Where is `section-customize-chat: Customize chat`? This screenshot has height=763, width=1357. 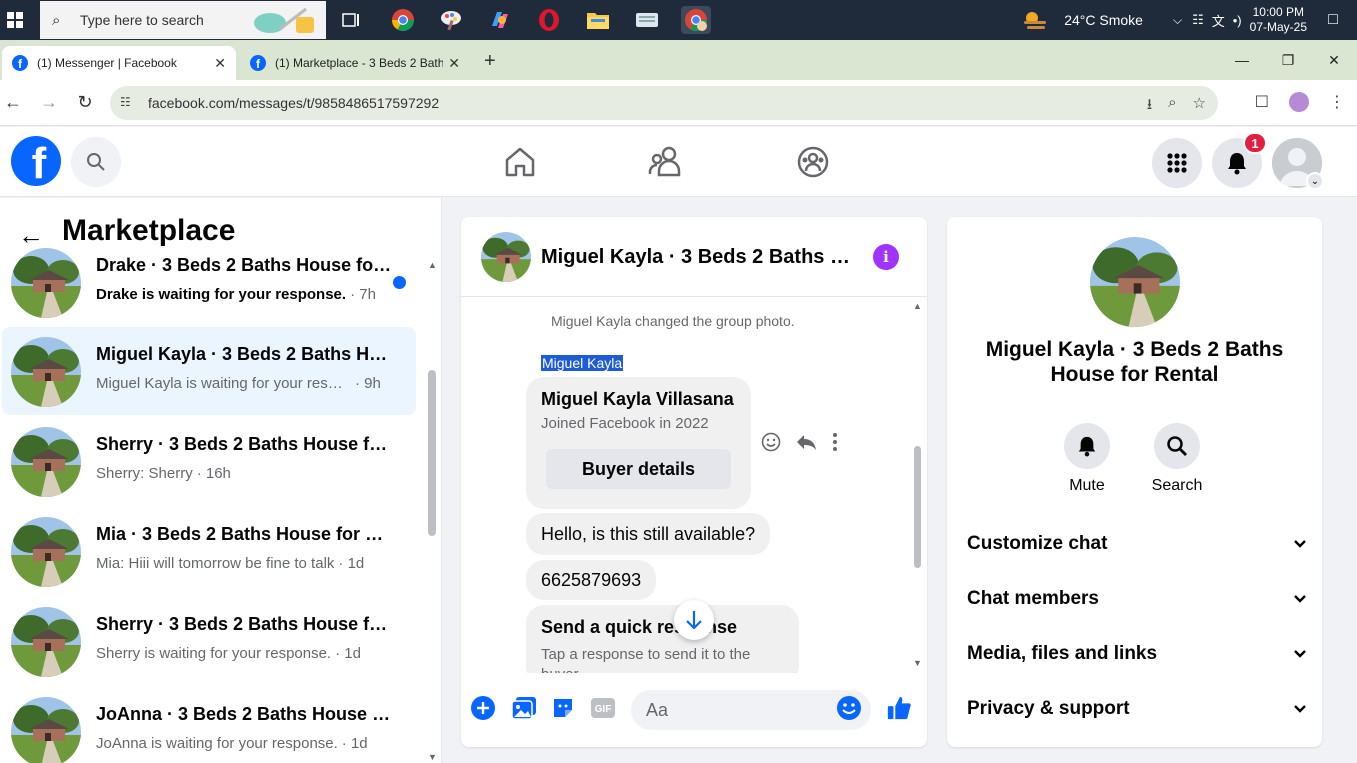 section-customize-chat: Customize chat is located at coordinates (1137, 544).